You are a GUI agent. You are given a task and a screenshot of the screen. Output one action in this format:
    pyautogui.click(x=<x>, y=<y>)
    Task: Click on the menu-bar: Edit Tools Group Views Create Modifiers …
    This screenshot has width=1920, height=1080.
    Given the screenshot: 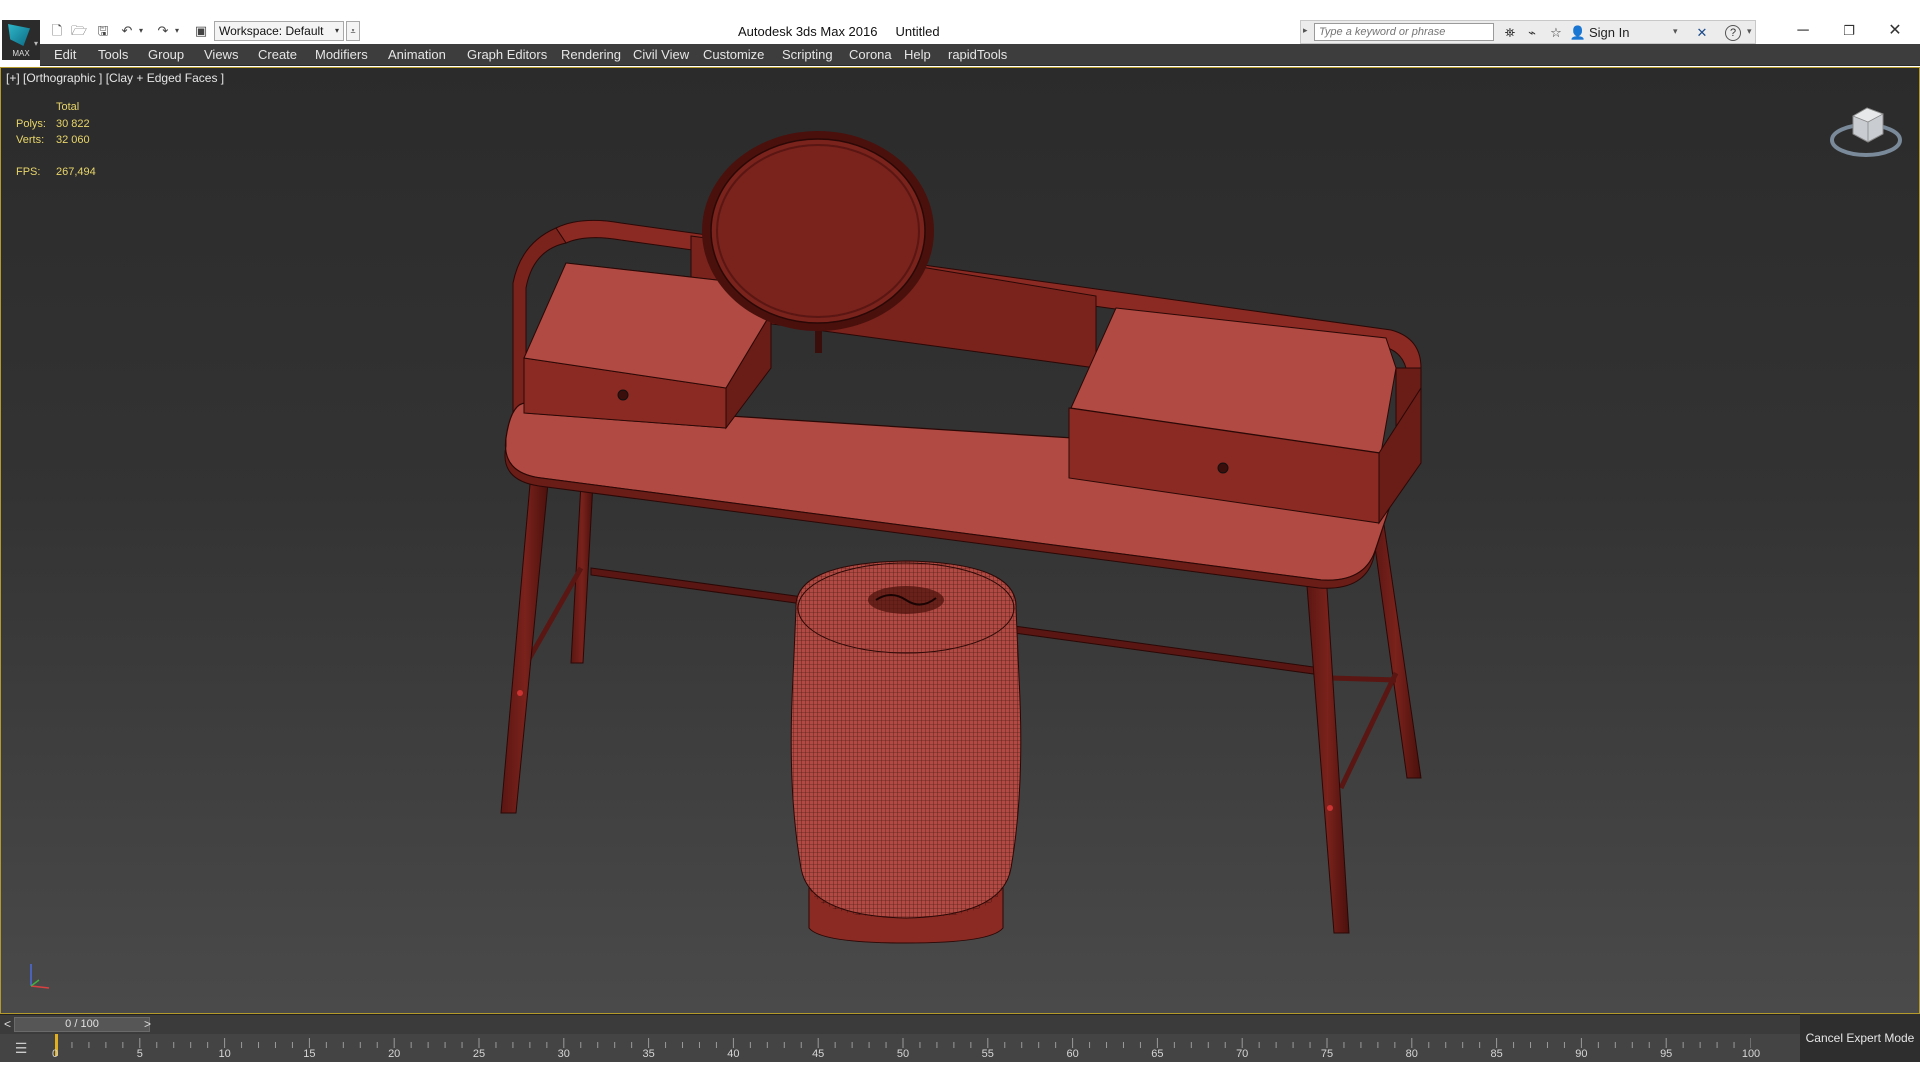 What is the action you would take?
    pyautogui.click(x=980, y=55)
    